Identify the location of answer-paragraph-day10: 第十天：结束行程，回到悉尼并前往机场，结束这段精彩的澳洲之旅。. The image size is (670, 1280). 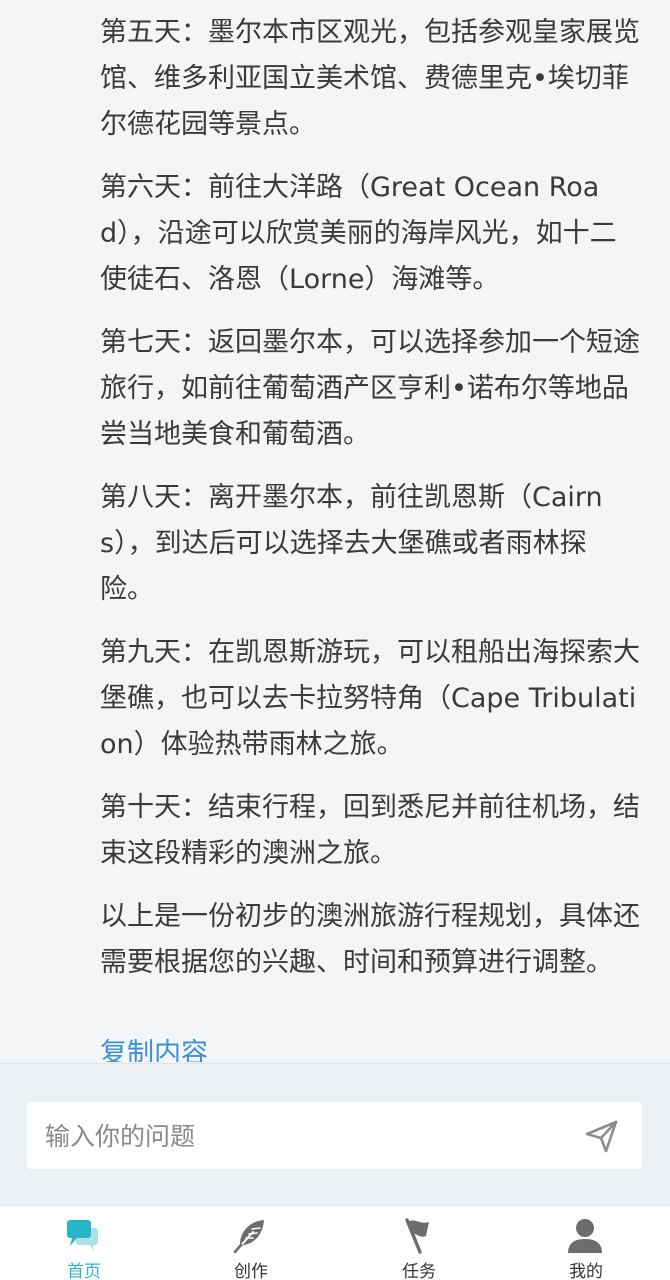
(370, 830).